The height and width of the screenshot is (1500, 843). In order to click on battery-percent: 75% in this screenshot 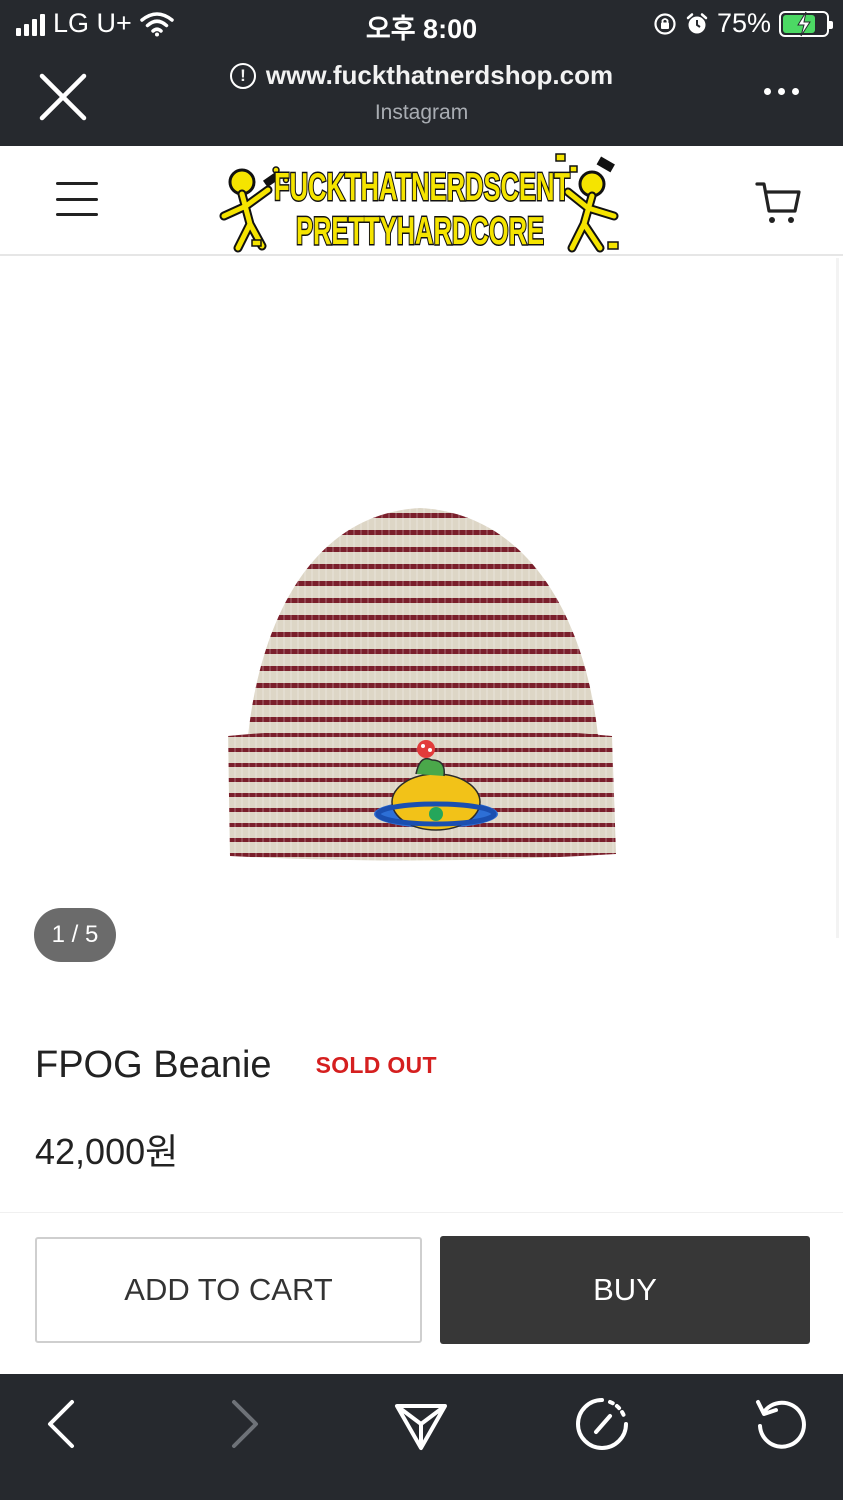, I will do `click(743, 23)`.